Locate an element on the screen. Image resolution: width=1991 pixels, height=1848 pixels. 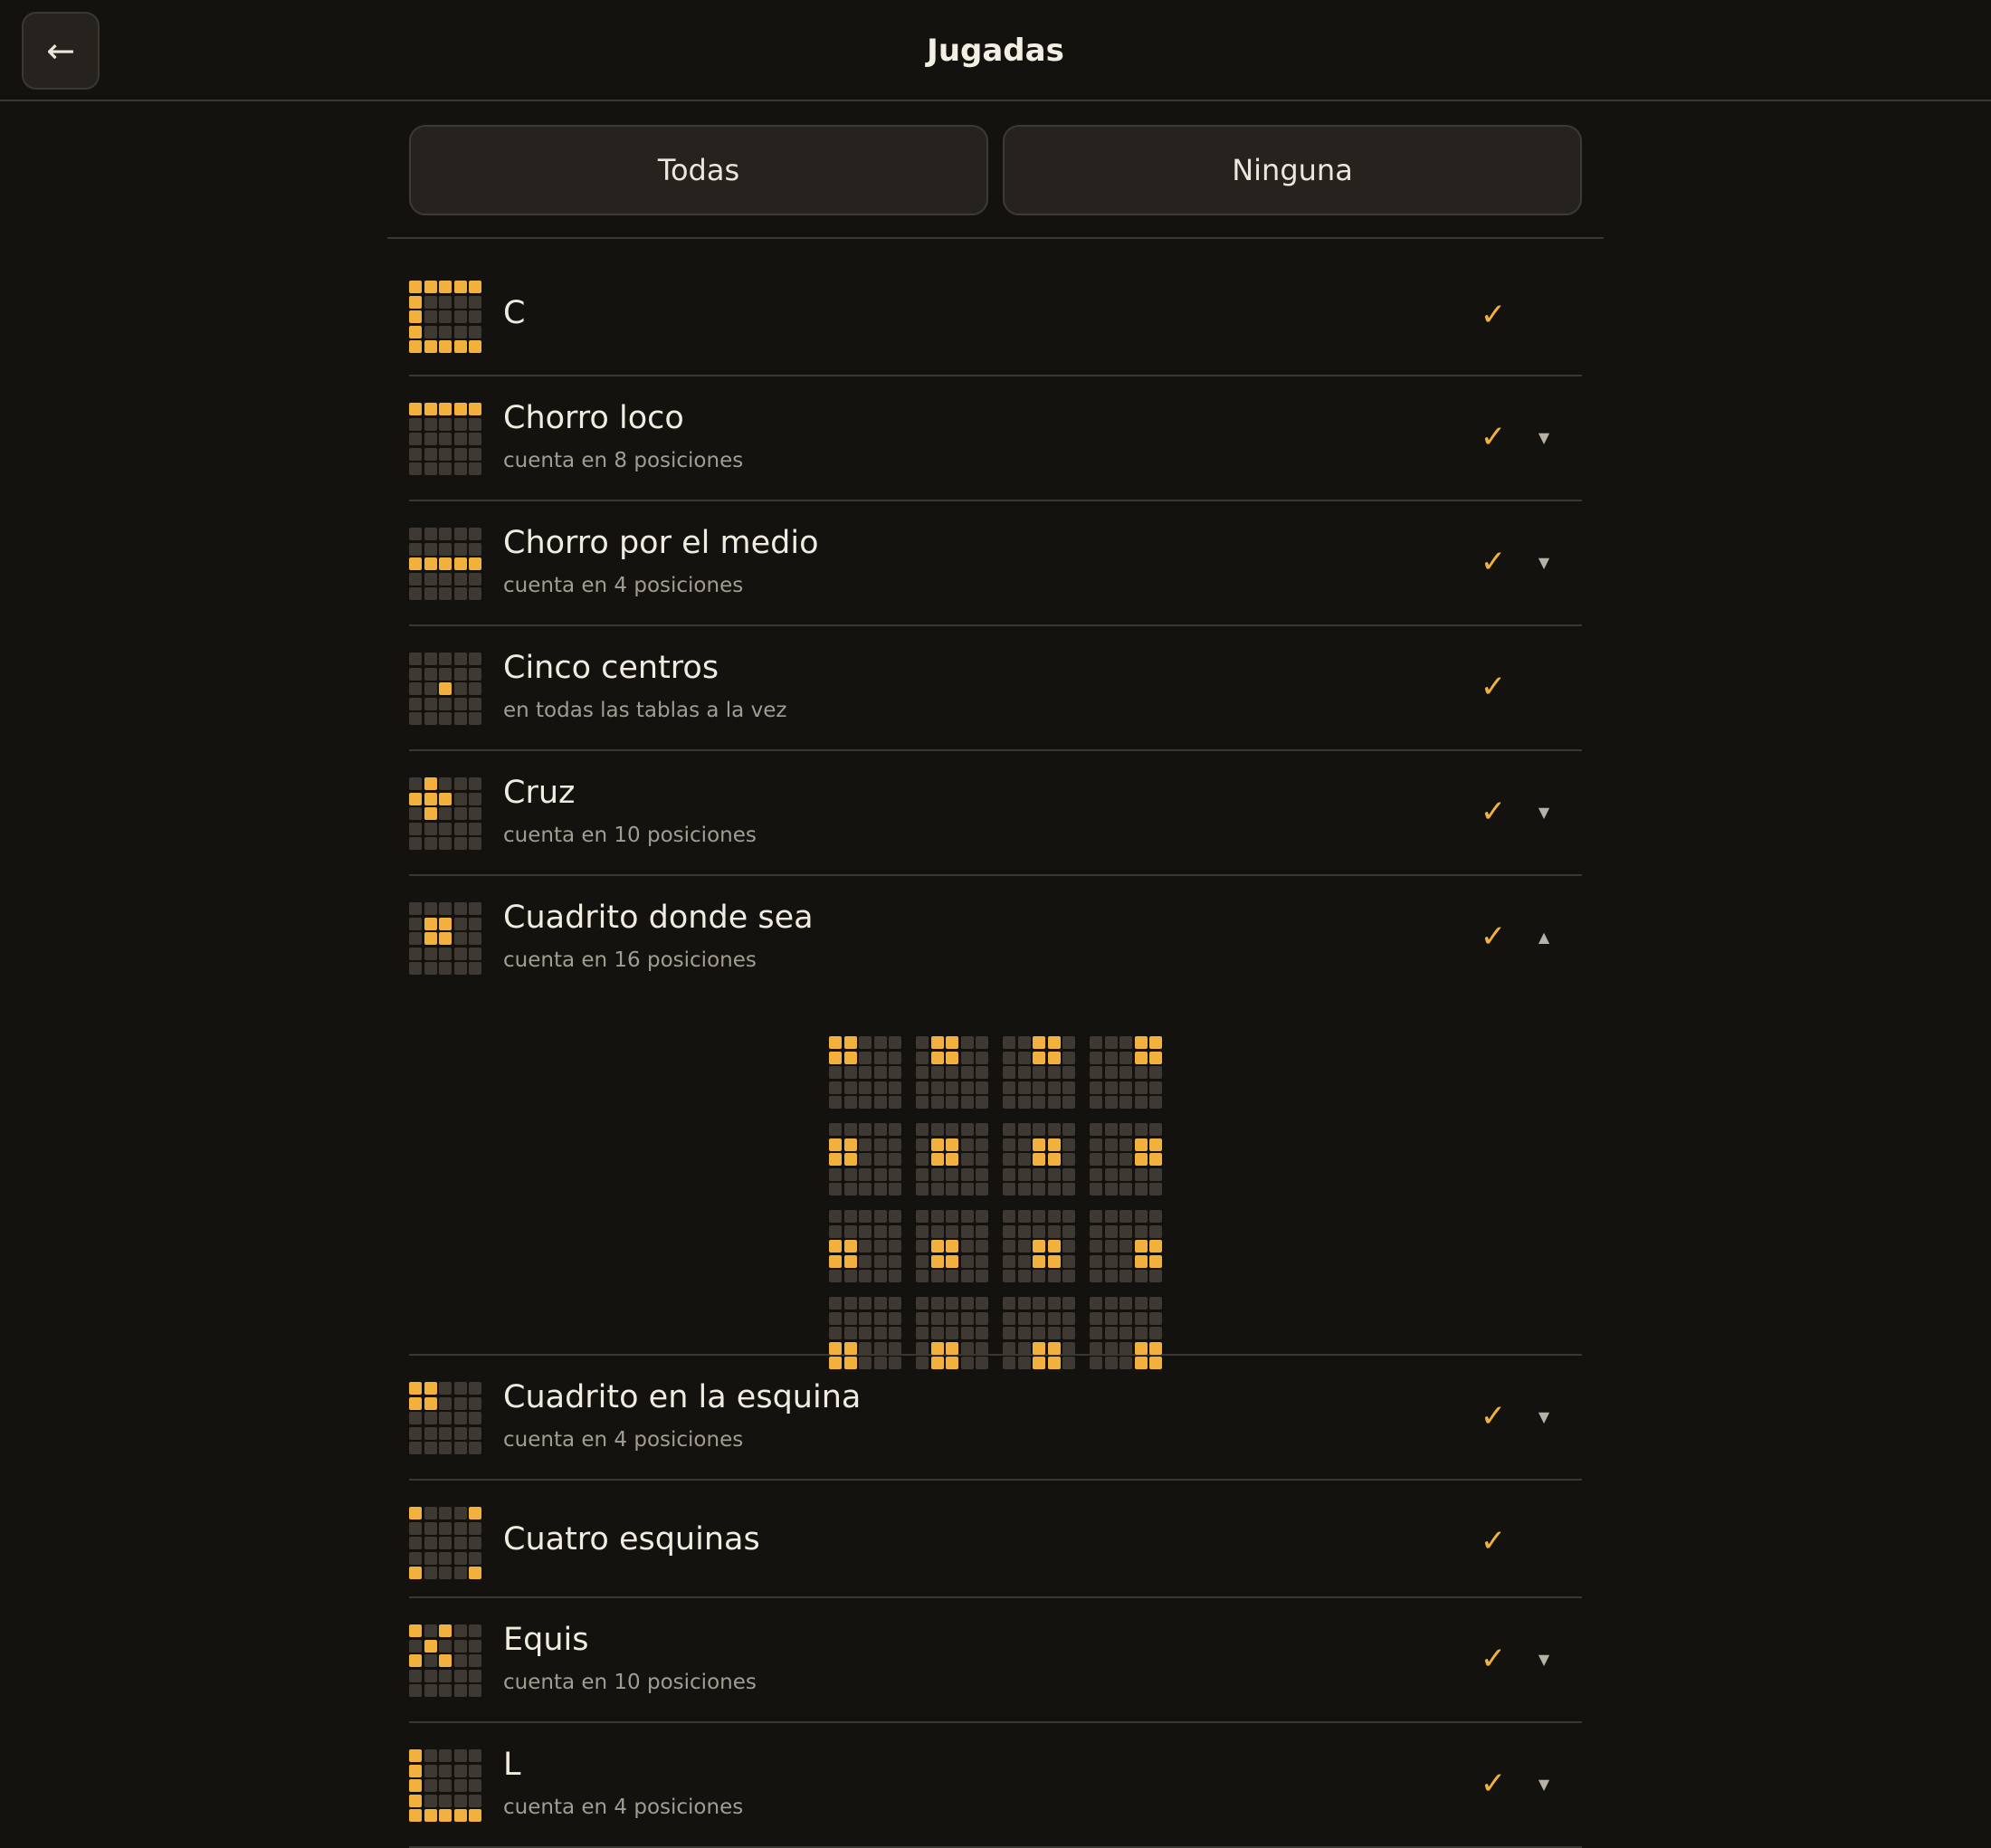
select-all-button: Todas is located at coordinates (698, 170).